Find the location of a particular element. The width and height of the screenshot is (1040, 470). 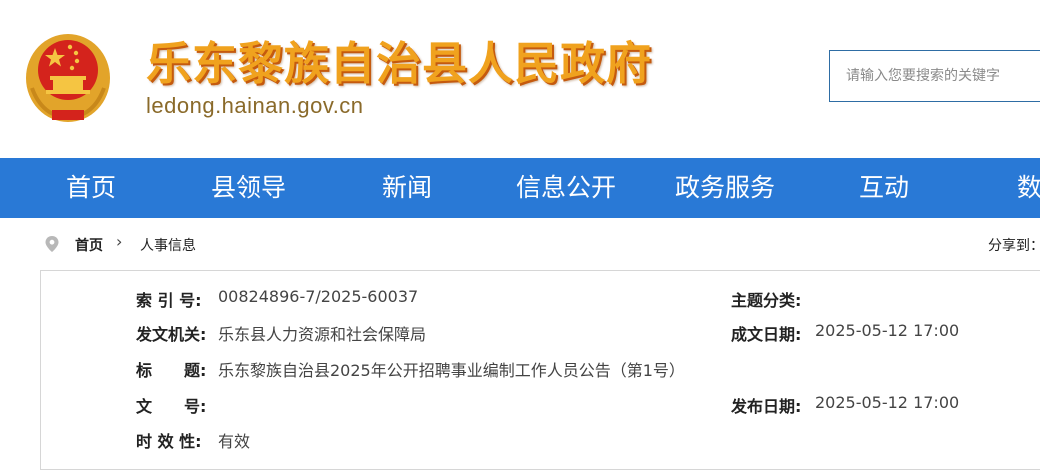

breadcrumb-home-link: 首页 is located at coordinates (89, 245).